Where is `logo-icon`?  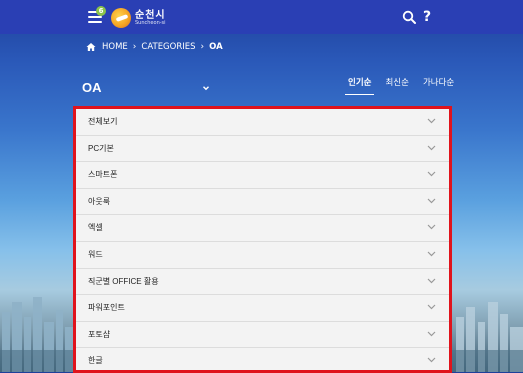
logo-icon is located at coordinates (121, 18).